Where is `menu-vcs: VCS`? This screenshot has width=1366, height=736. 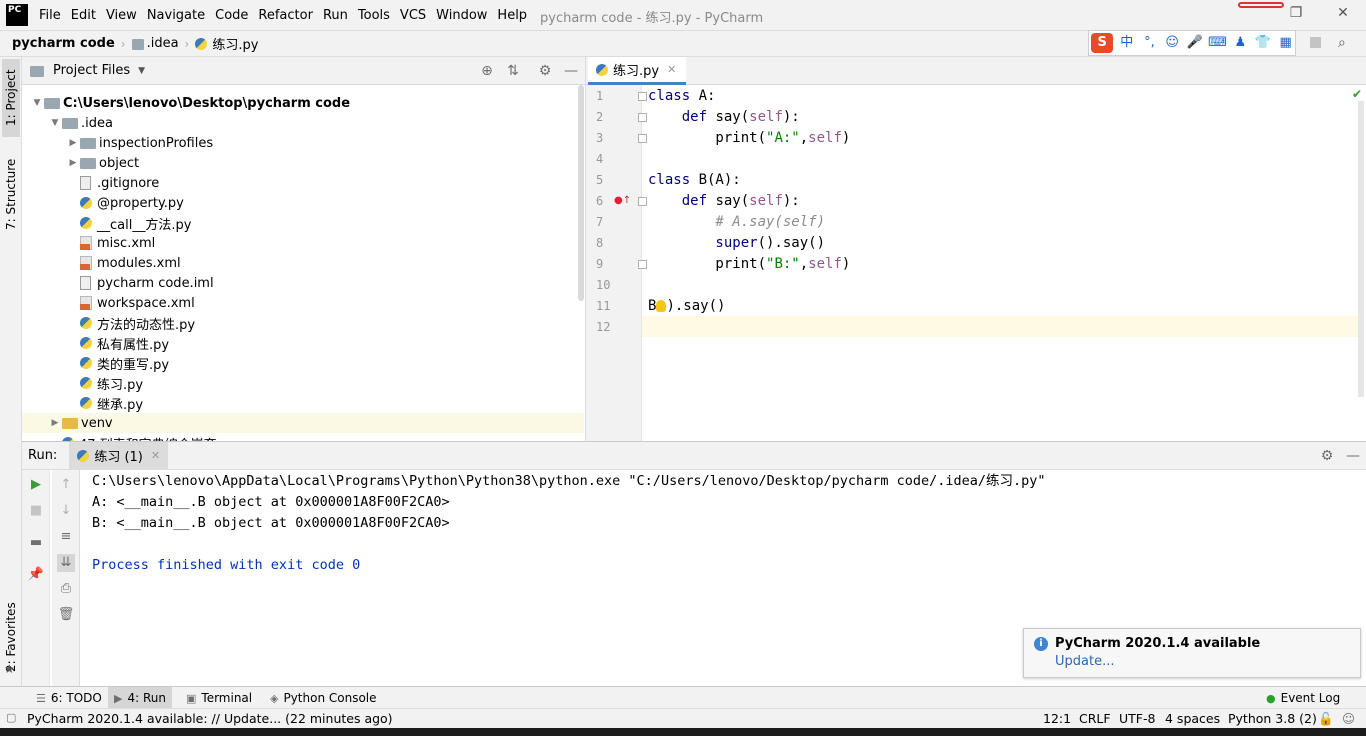
menu-vcs: VCS is located at coordinates (413, 15).